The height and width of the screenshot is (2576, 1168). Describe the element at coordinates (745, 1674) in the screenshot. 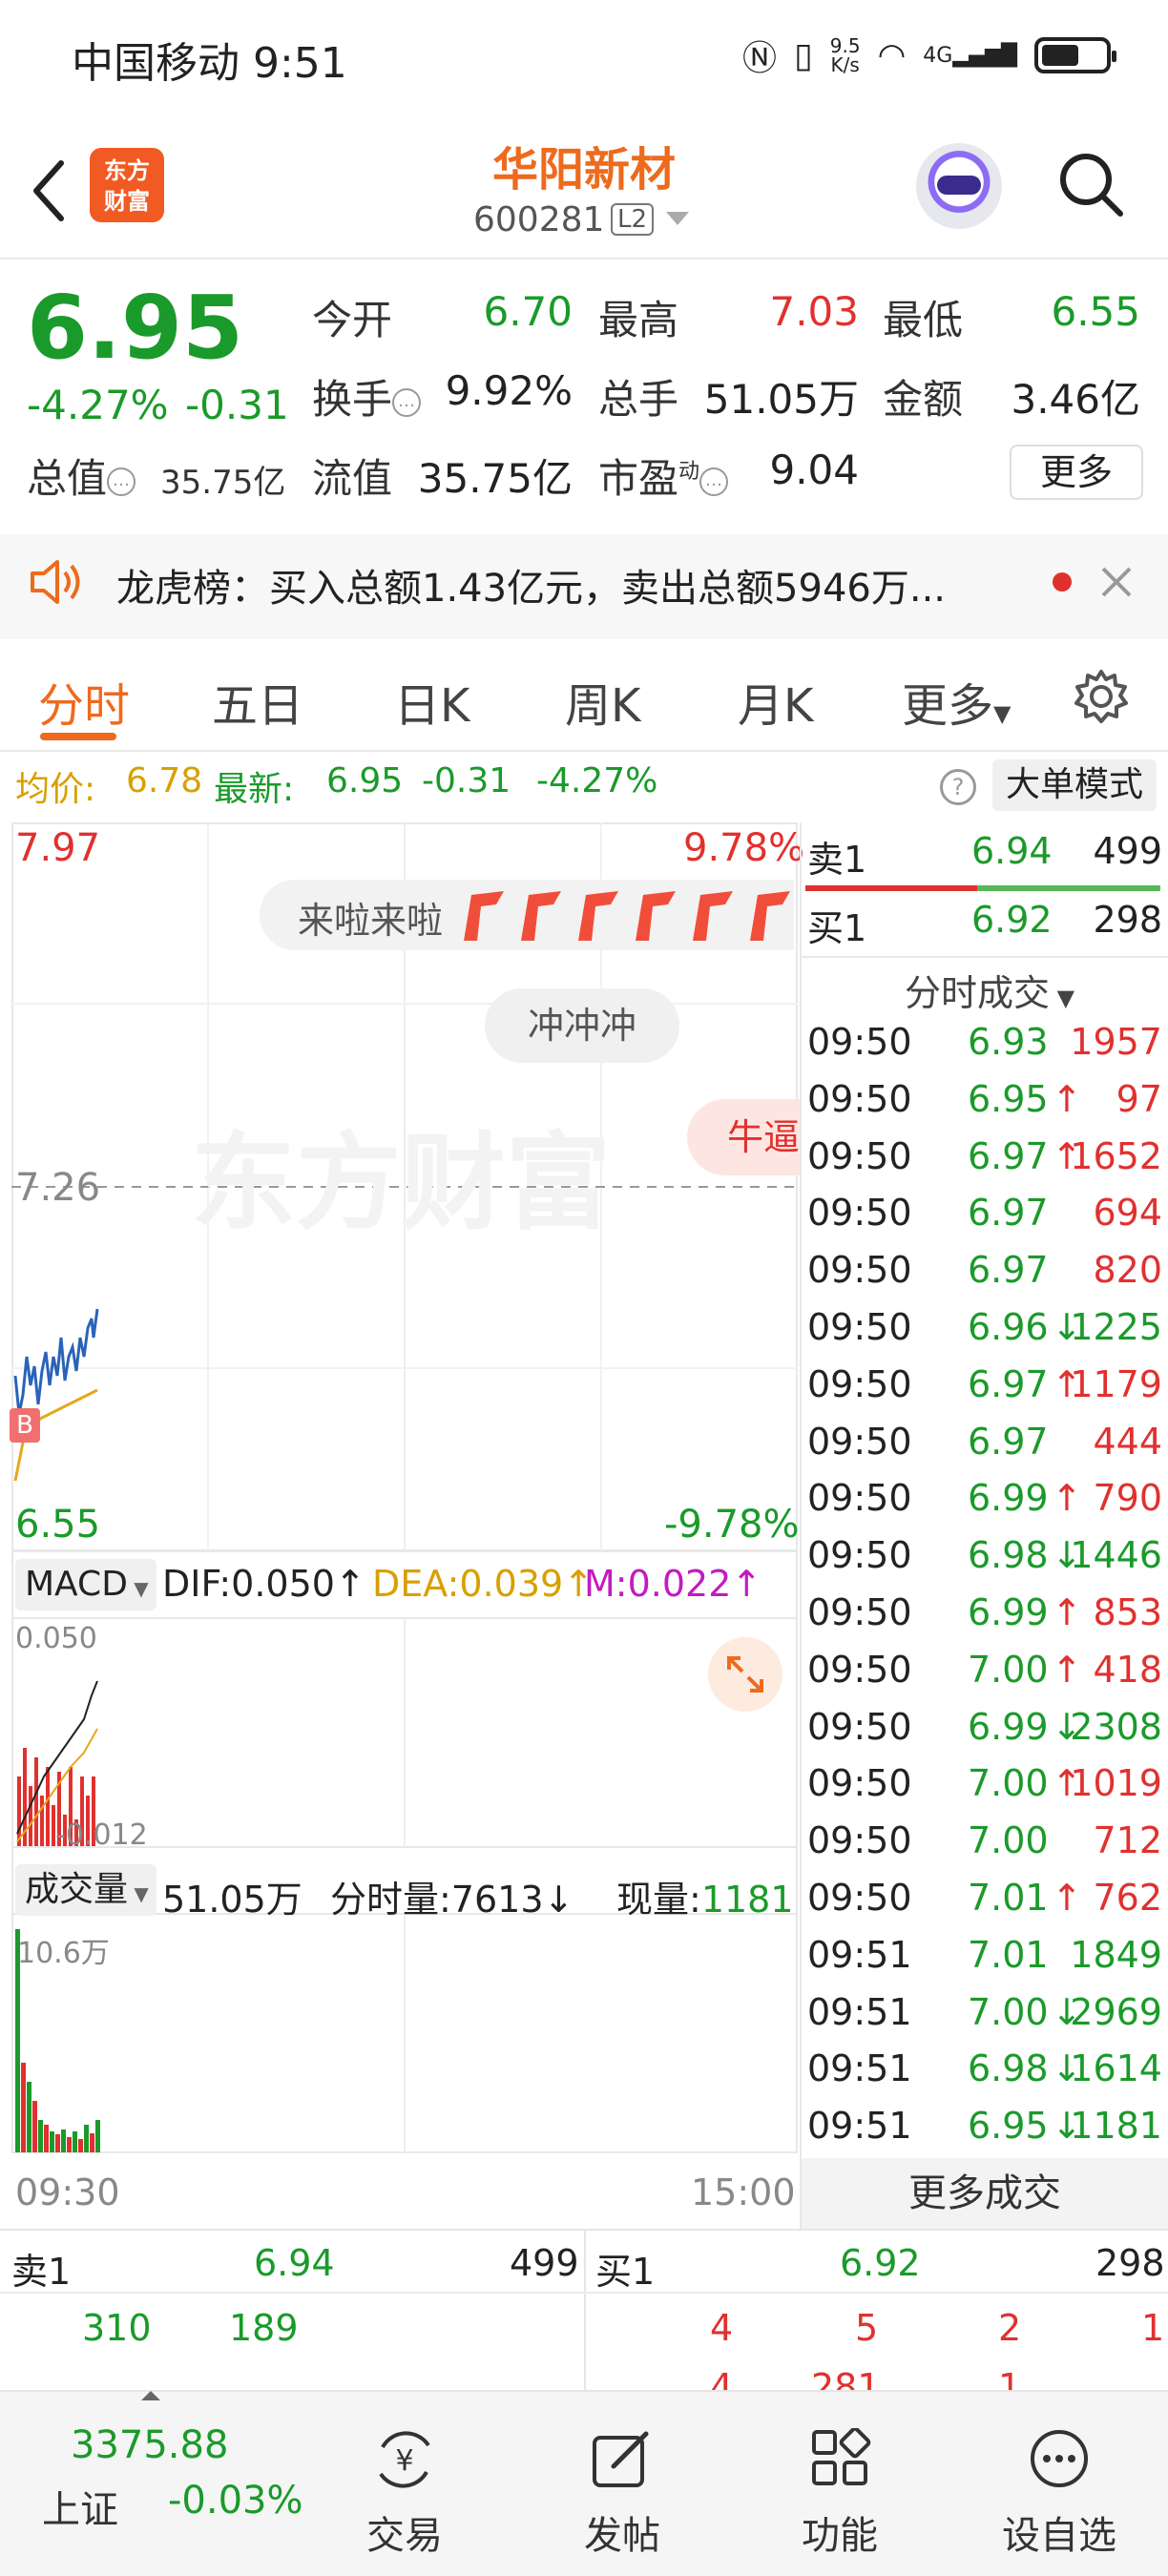

I see `expand-icon` at that location.